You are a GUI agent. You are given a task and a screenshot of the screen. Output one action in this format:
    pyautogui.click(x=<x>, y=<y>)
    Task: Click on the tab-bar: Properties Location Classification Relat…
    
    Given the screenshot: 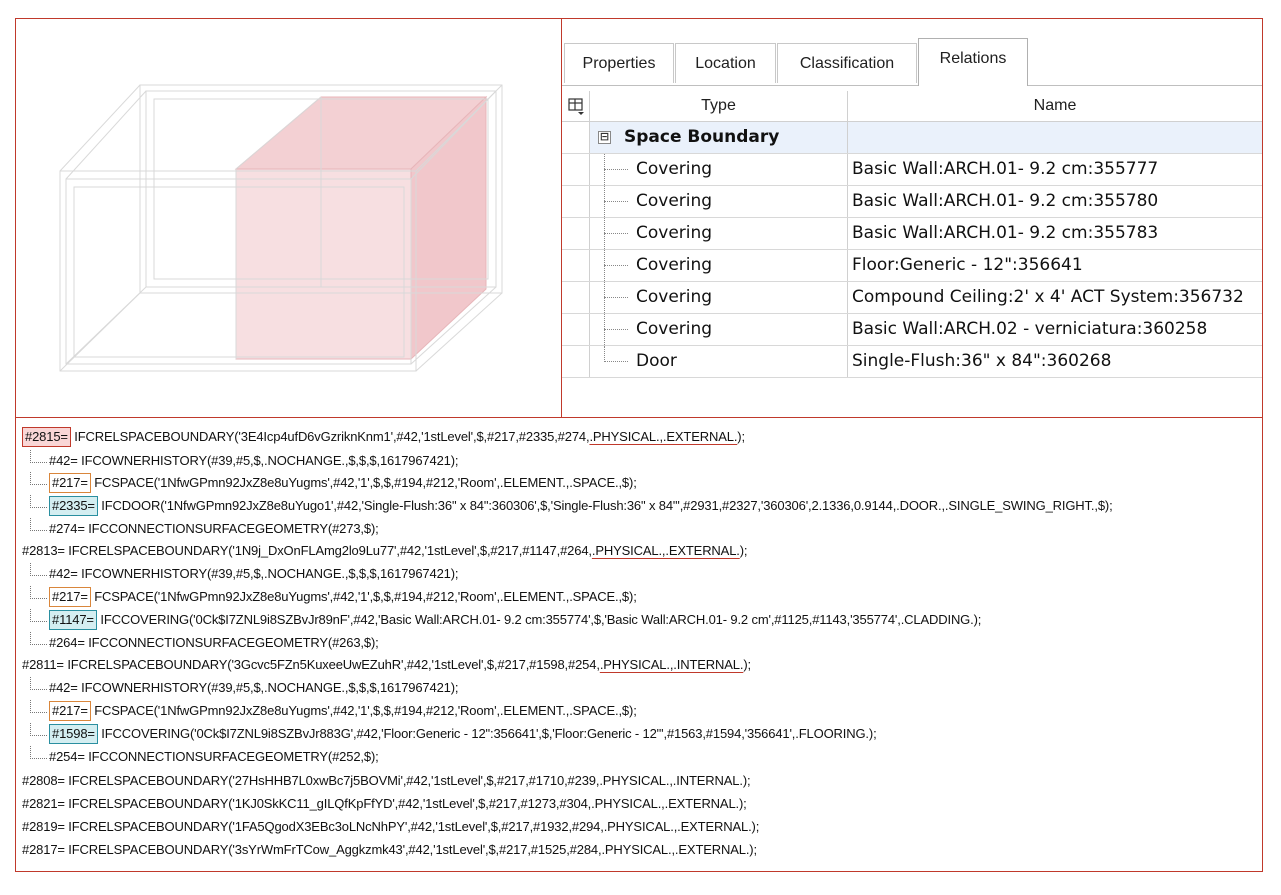 What is the action you would take?
    pyautogui.click(x=912, y=62)
    